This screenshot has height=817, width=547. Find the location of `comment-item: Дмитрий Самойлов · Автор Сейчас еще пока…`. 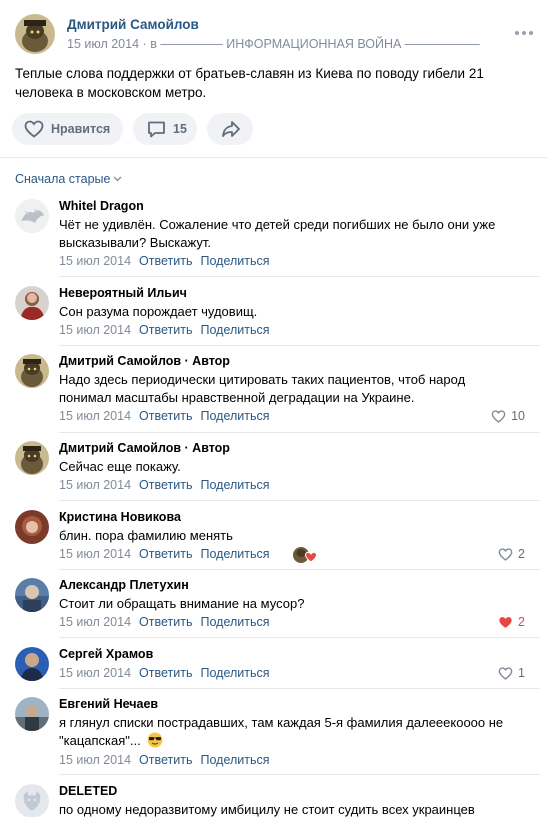

comment-item: Дмитрий Самойлов · Автор Сейчас еще пока… is located at coordinates (277, 471).